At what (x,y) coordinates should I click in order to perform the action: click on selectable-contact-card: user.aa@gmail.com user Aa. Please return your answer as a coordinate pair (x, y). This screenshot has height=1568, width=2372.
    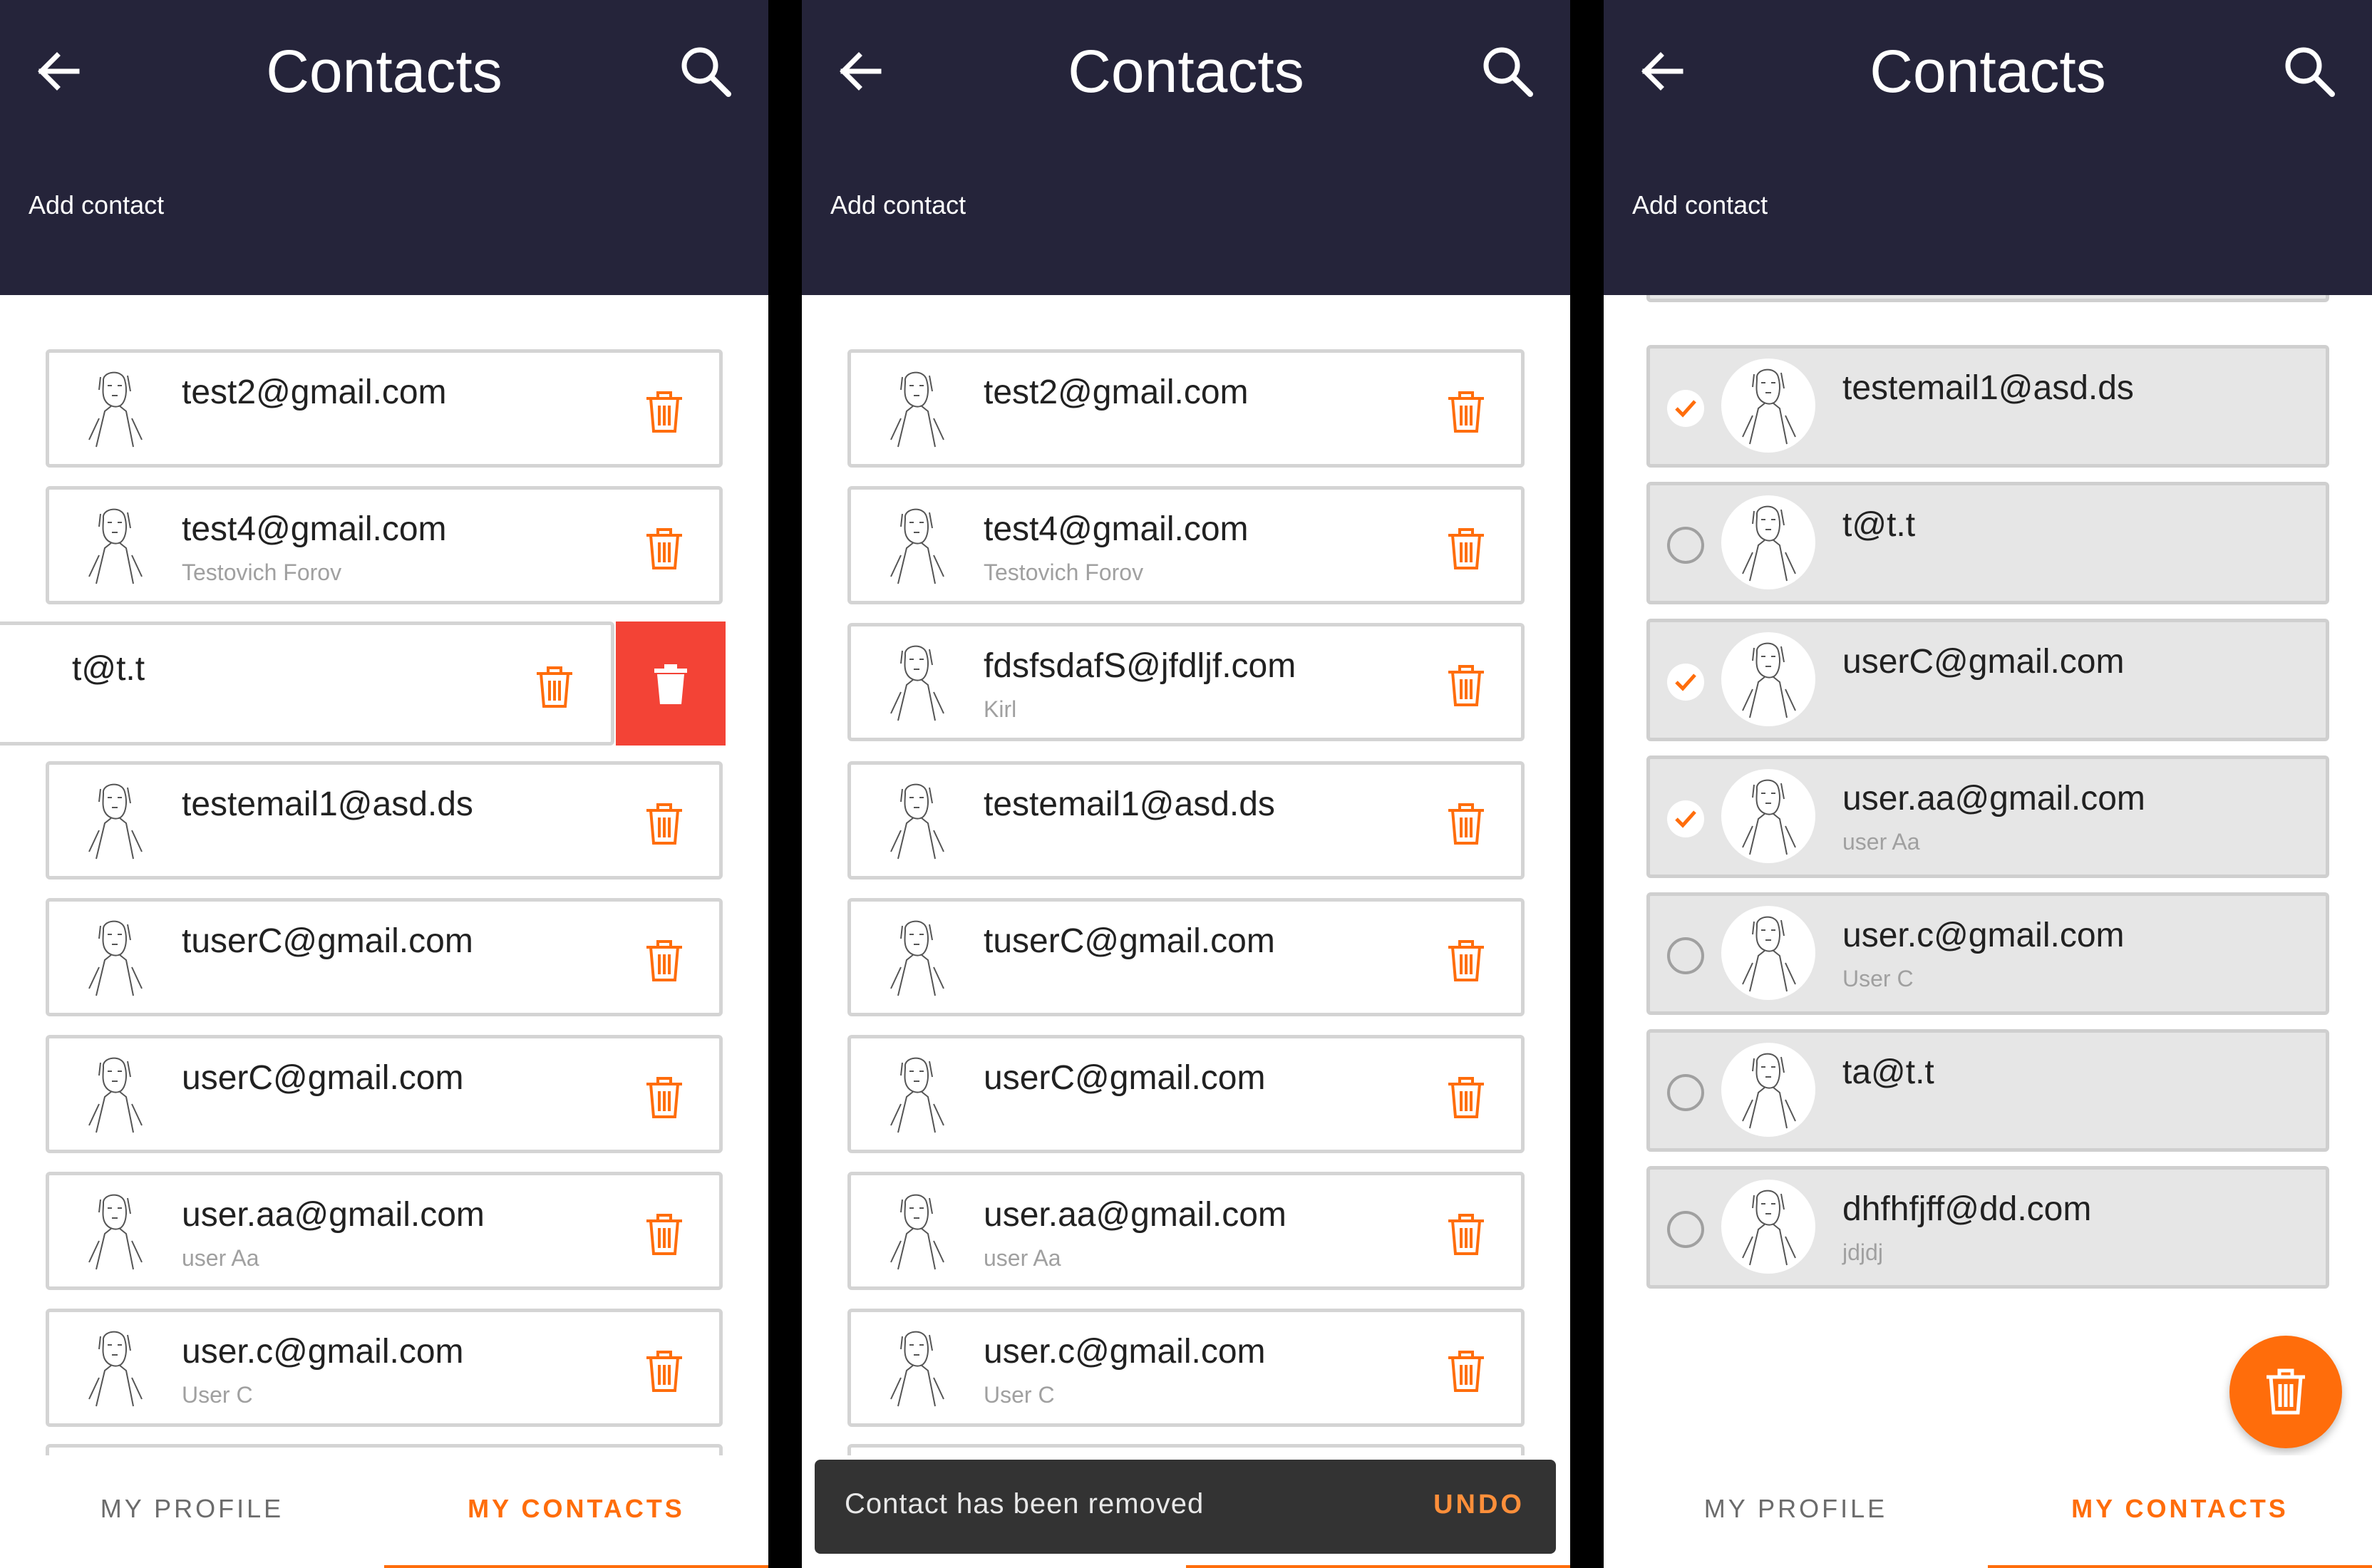
    Looking at the image, I should click on (1987, 816).